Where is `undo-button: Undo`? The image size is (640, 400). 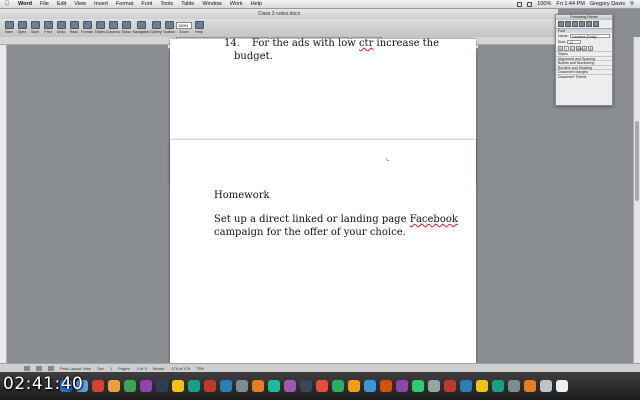
undo-button: Undo is located at coordinates (61, 27).